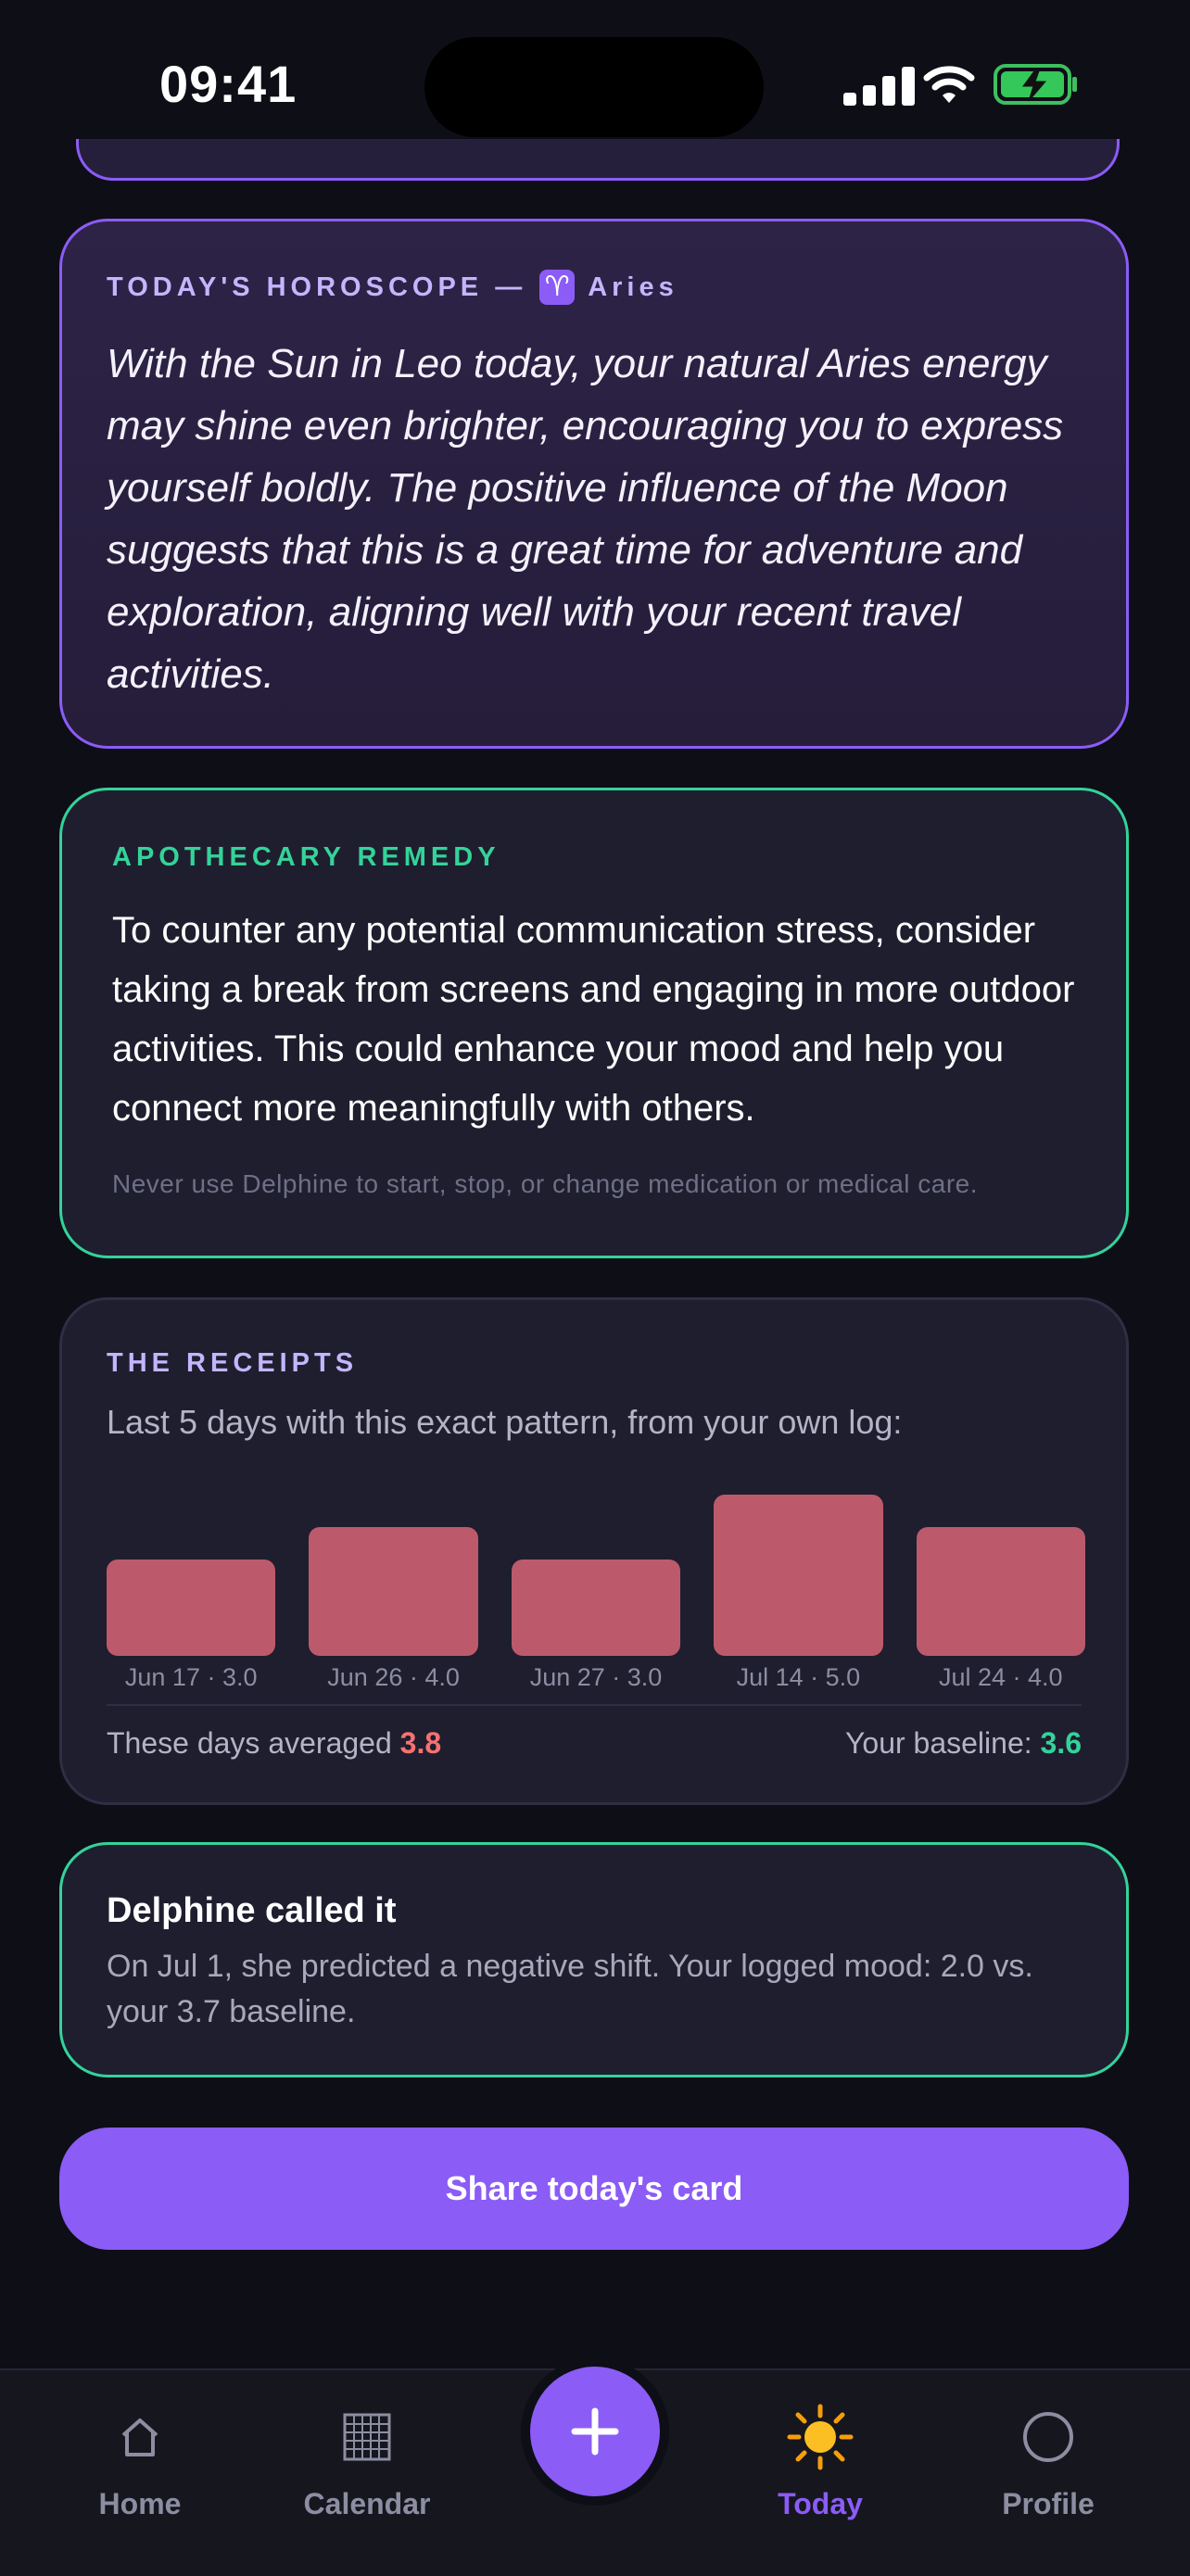 The height and width of the screenshot is (2576, 1190). What do you see at coordinates (228, 84) in the screenshot?
I see `status-time: 09:41` at bounding box center [228, 84].